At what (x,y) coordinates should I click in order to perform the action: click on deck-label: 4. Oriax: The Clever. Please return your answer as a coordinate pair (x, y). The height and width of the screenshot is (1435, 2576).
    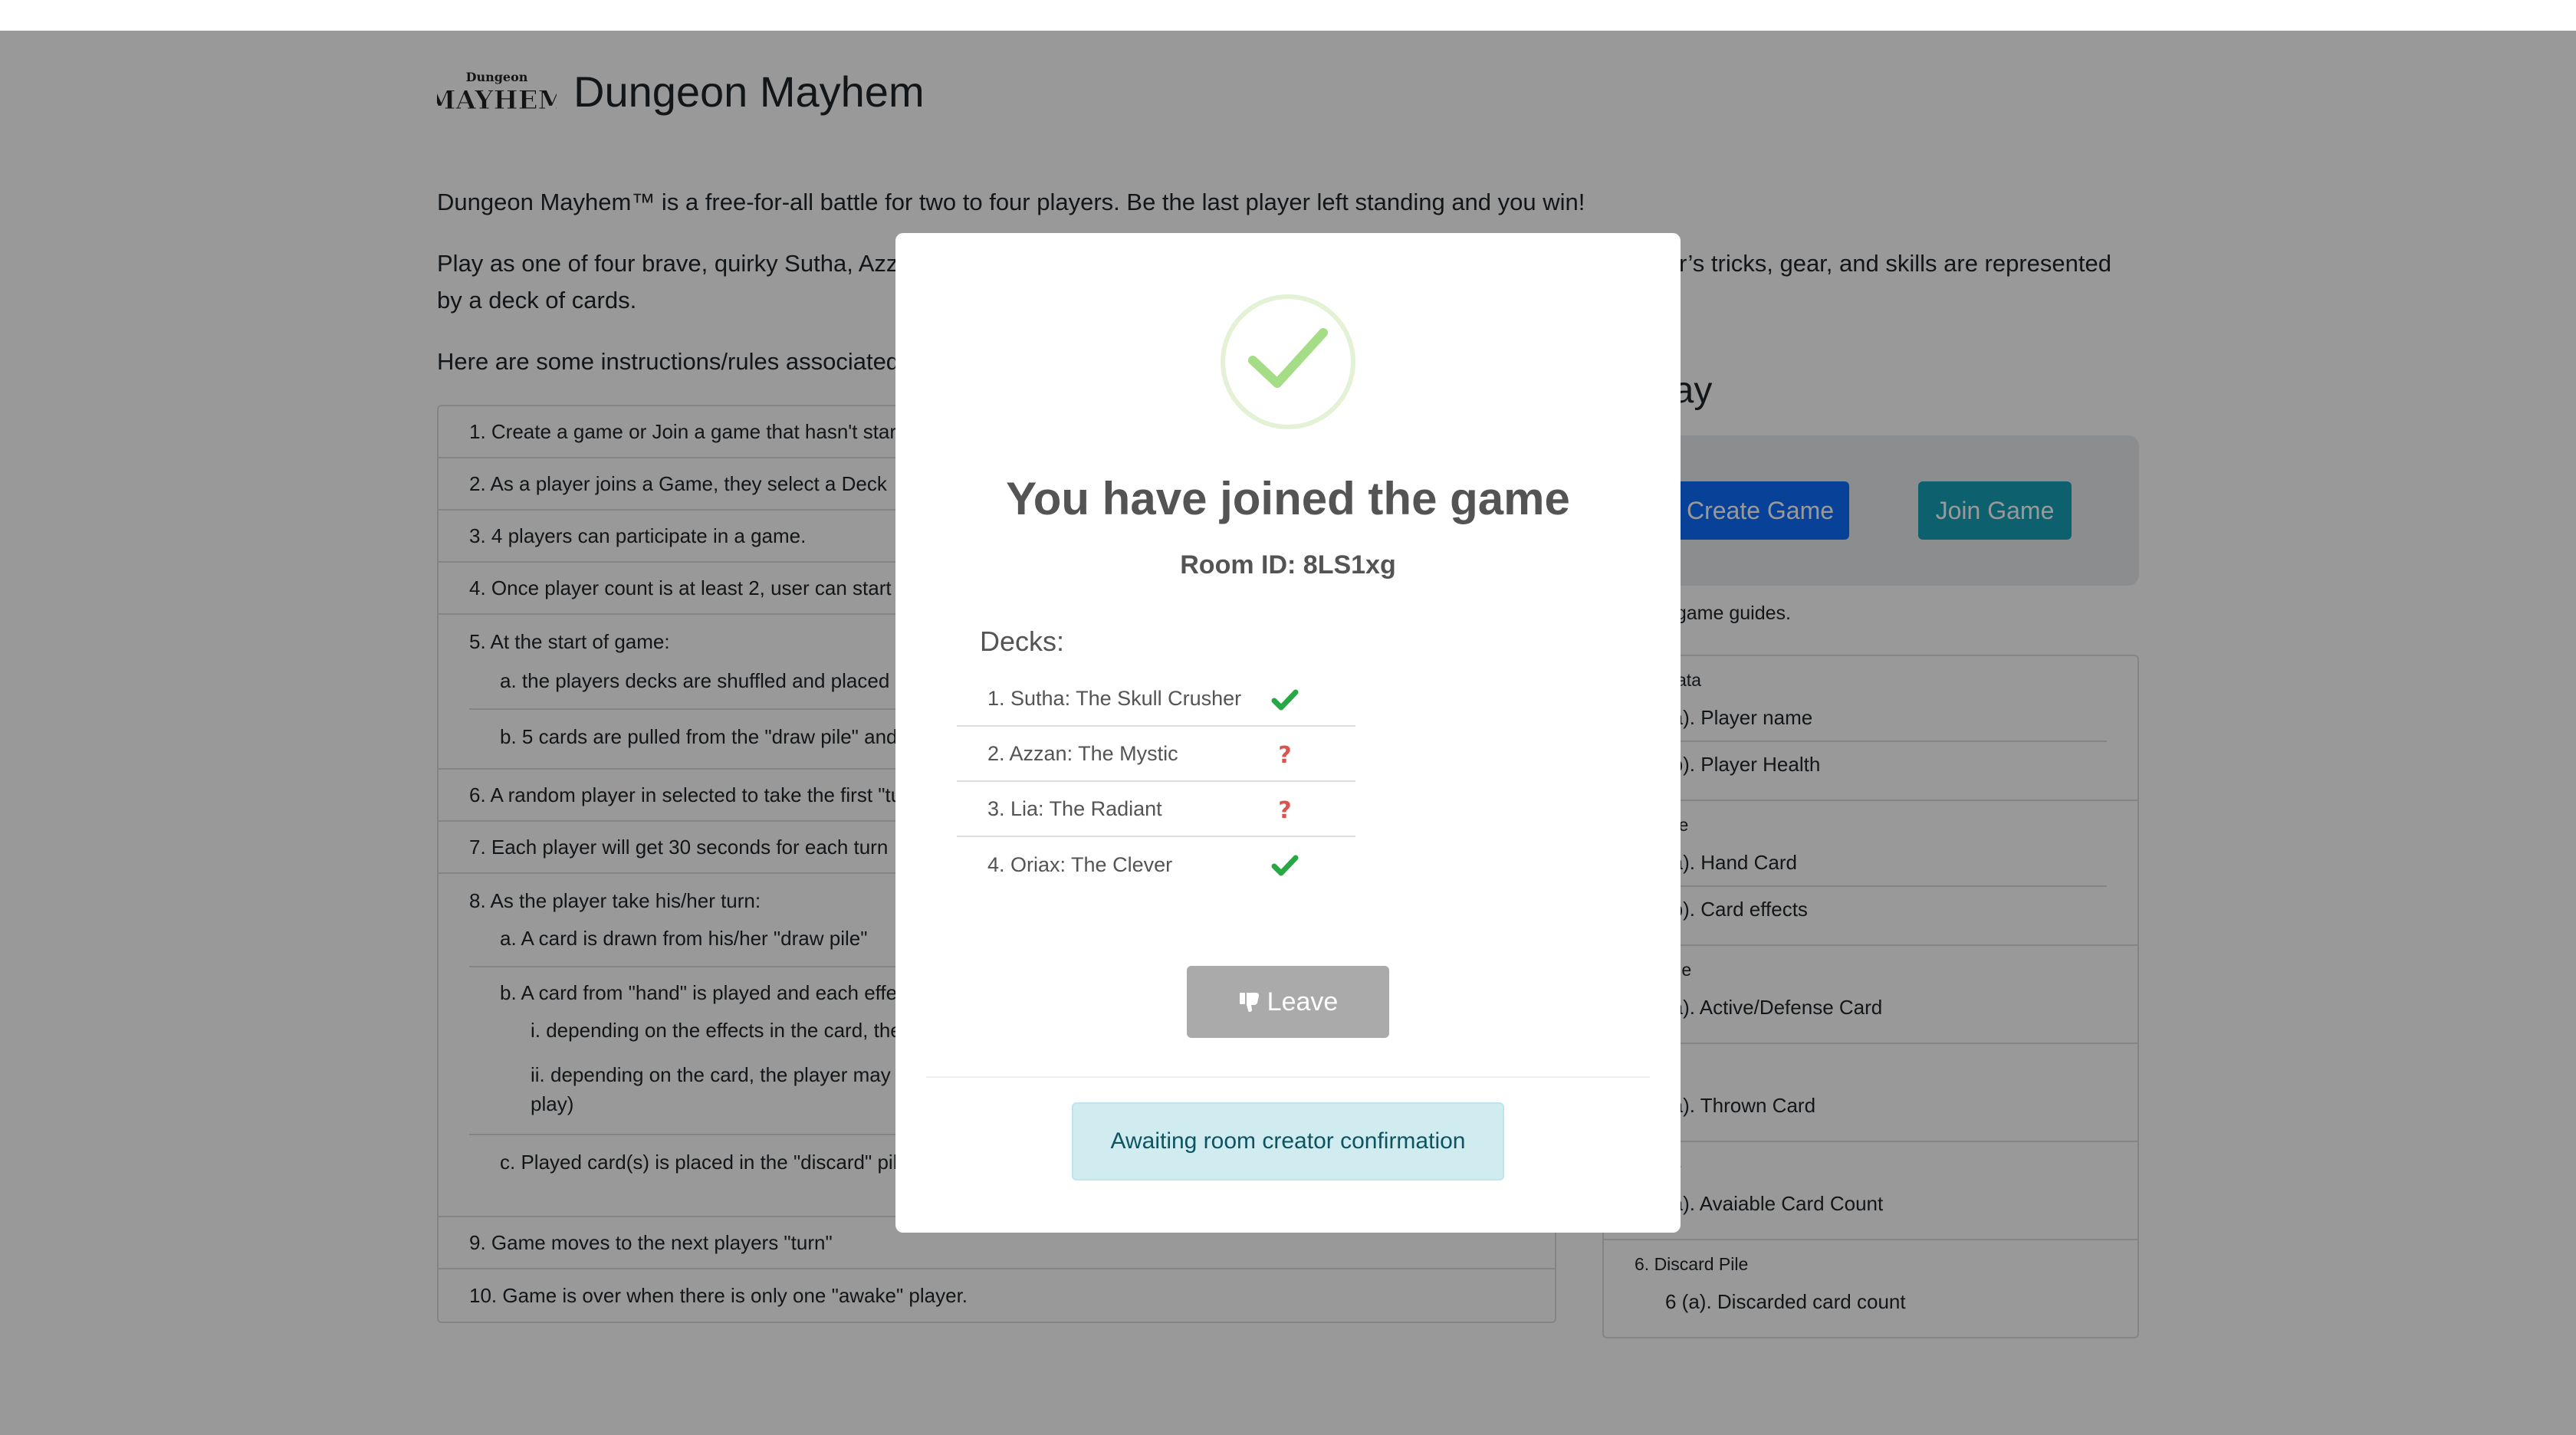
    Looking at the image, I should click on (1080, 864).